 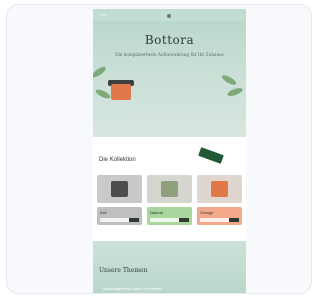 I want to click on collection-title: Die Kollektion, so click(x=117, y=160).